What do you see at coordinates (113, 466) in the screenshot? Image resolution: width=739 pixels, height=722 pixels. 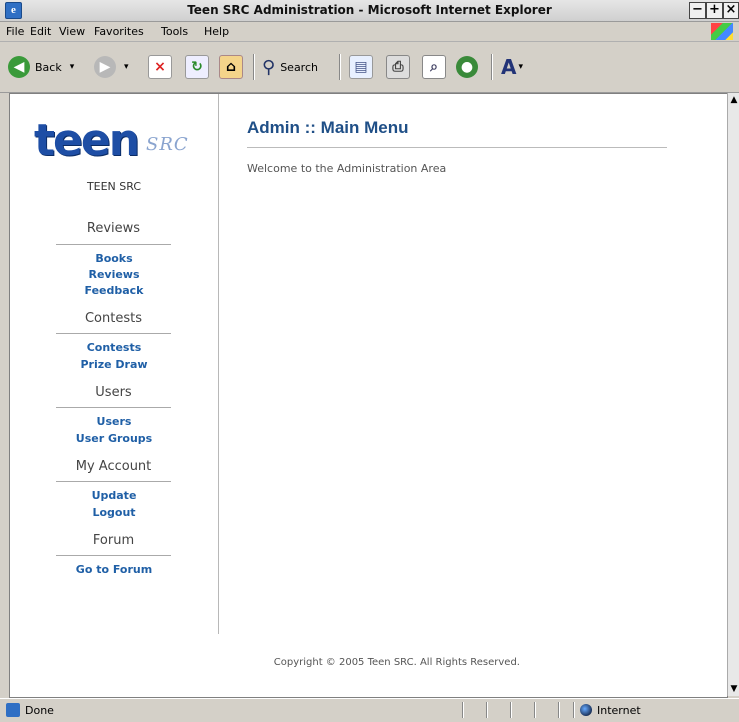 I see `section-heading-my-account: My Account` at bounding box center [113, 466].